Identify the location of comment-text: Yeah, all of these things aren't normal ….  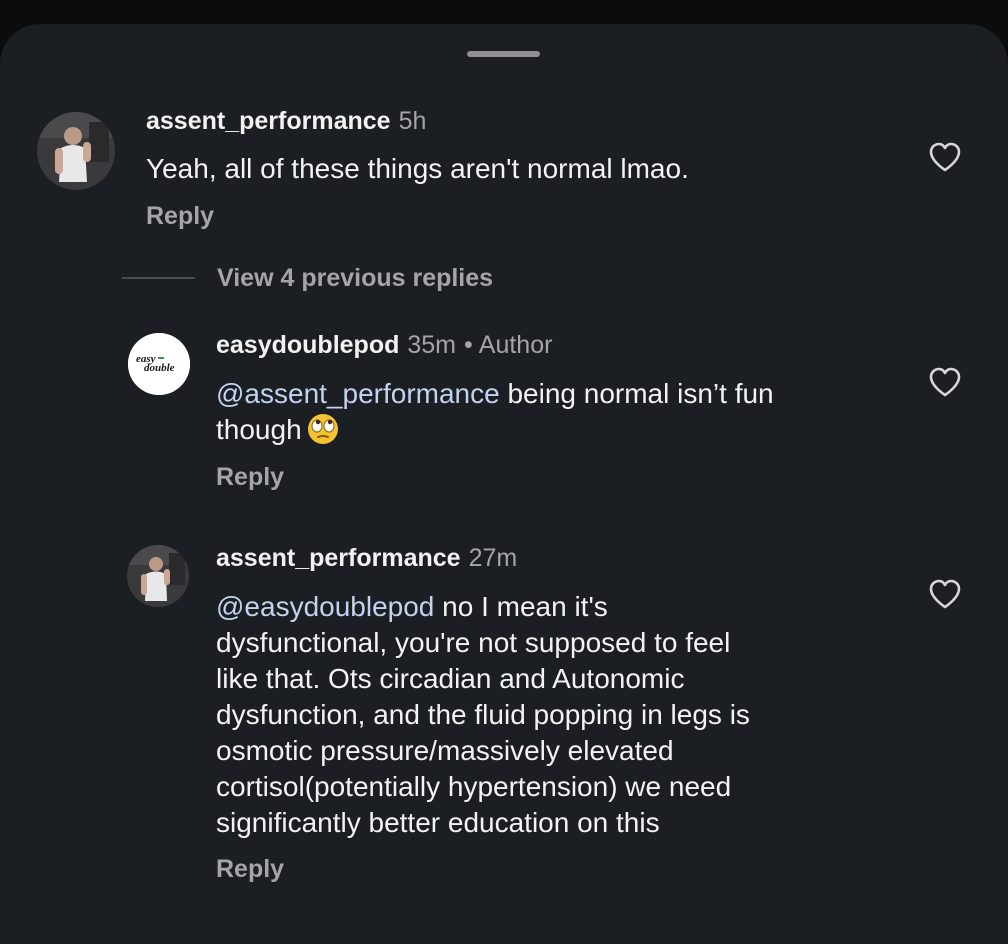
(417, 168).